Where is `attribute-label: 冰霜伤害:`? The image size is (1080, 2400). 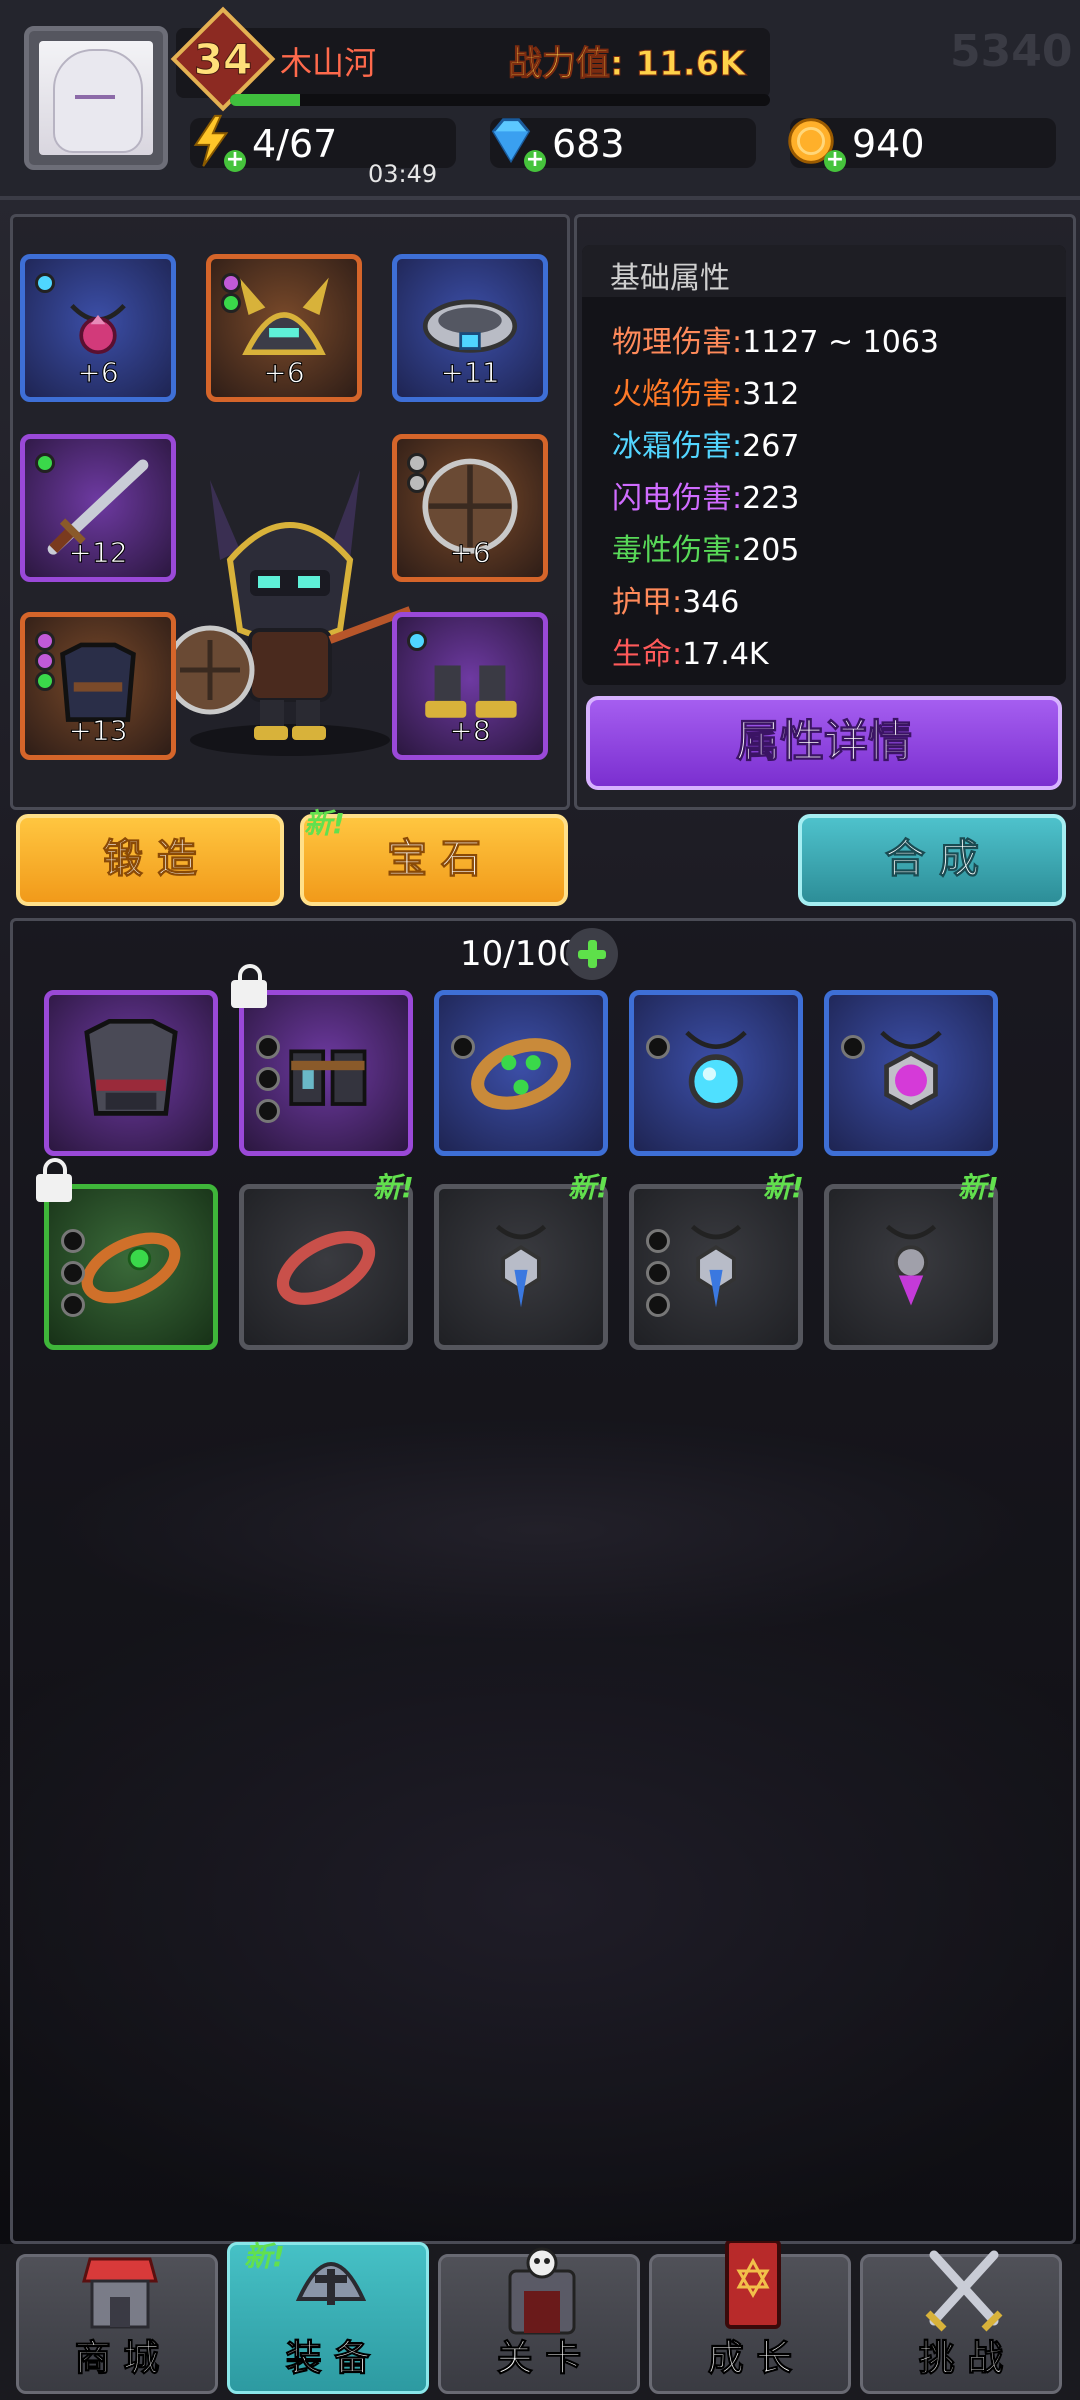
attribute-label: 冰霜伤害: is located at coordinates (677, 446).